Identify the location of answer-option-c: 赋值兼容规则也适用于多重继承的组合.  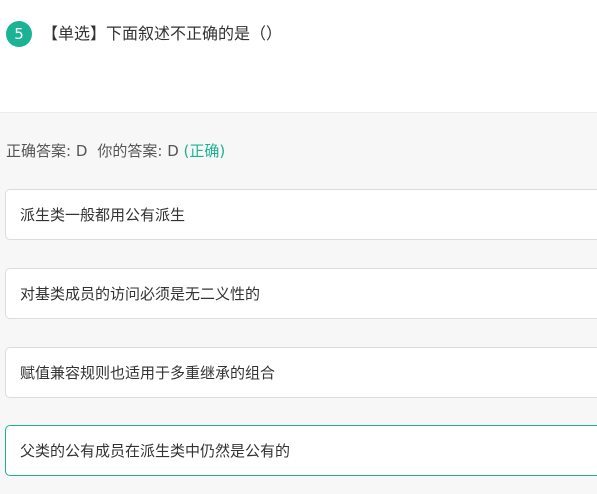
(301, 372).